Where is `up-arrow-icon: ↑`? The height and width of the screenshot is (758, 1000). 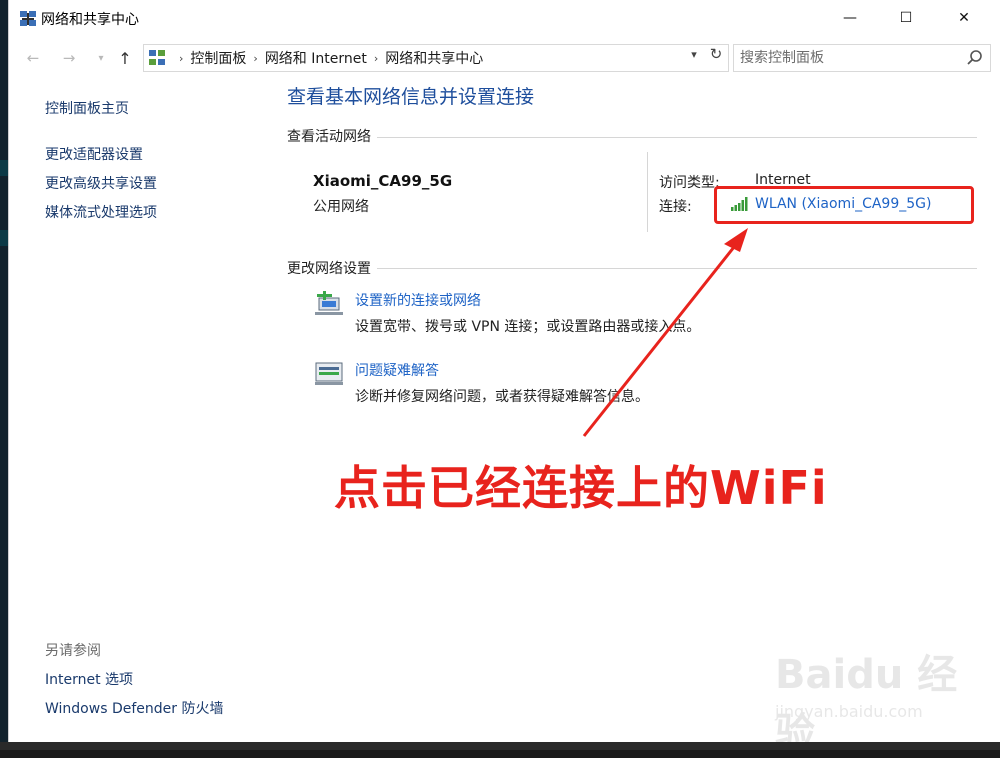 up-arrow-icon: ↑ is located at coordinates (125, 58).